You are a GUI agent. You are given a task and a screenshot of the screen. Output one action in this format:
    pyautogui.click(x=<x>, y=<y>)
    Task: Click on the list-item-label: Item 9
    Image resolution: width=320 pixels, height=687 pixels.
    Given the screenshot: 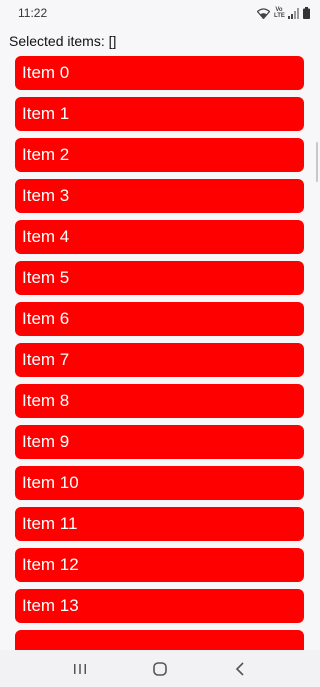 What is the action you would take?
    pyautogui.click(x=46, y=441)
    